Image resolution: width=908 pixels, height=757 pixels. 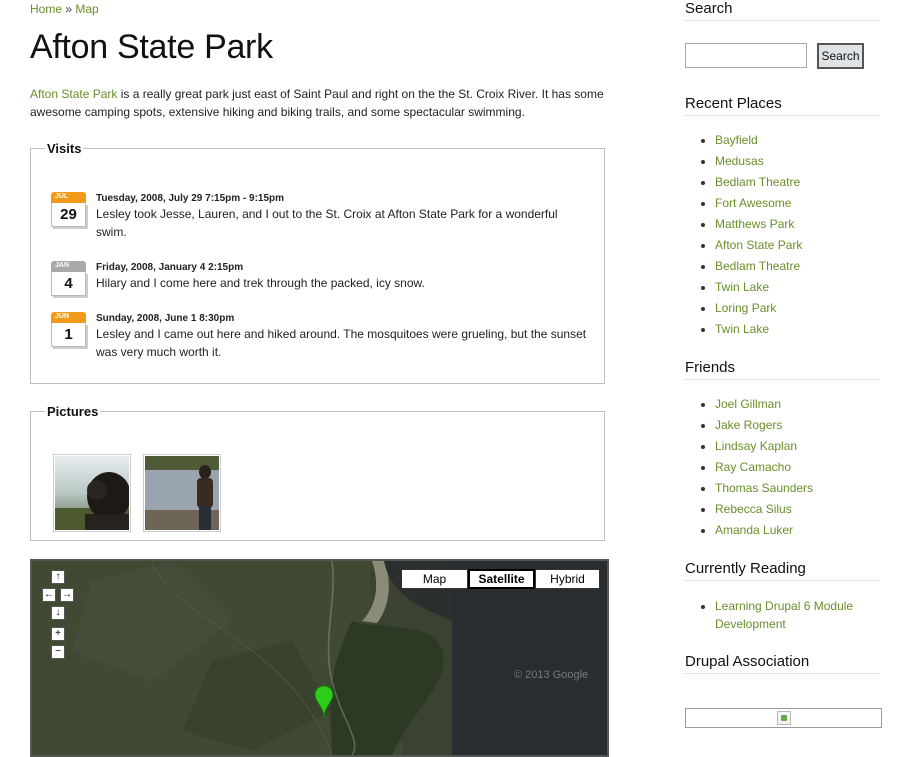 What do you see at coordinates (58, 577) in the screenshot?
I see `pan-up-button: ↑` at bounding box center [58, 577].